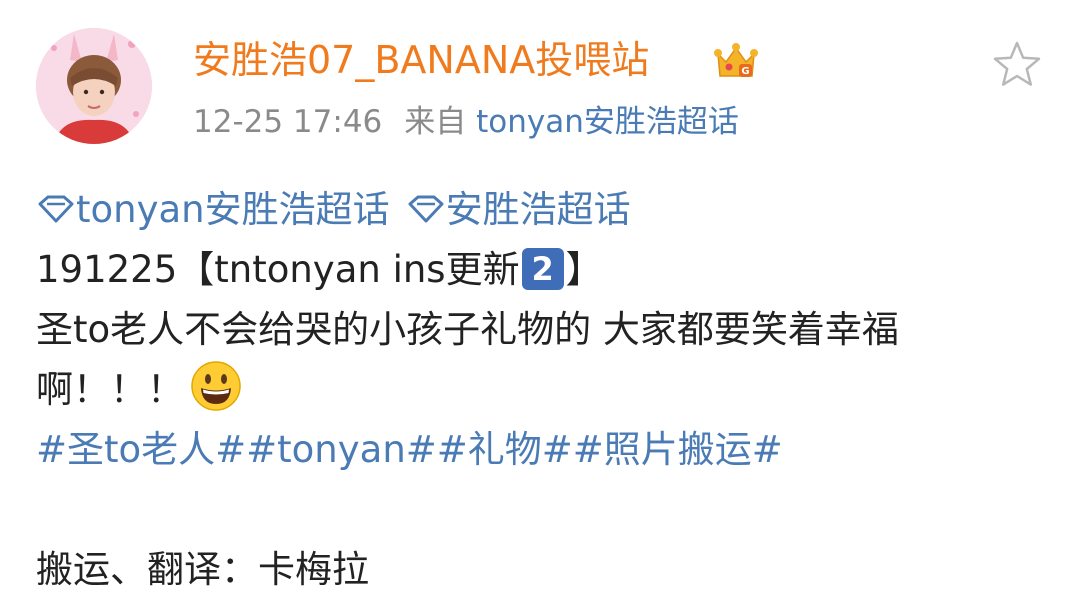 This screenshot has width=1080, height=601. I want to click on topic-link: tonyan安胜浩超话, so click(213, 209).